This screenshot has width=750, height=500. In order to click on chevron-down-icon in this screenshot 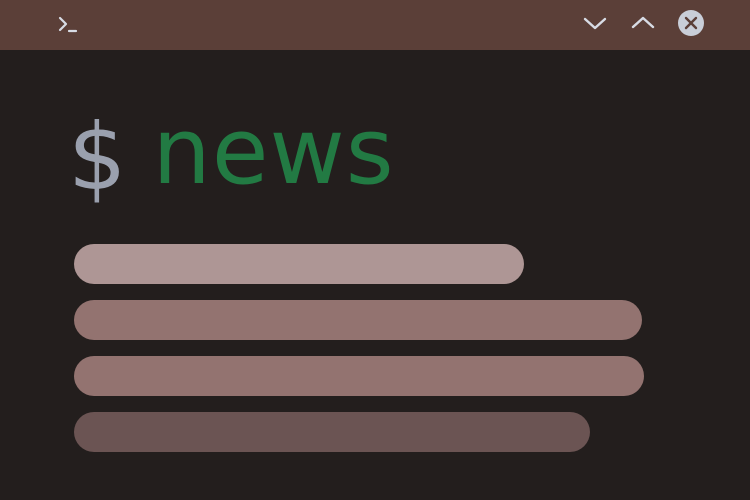, I will do `click(595, 25)`.